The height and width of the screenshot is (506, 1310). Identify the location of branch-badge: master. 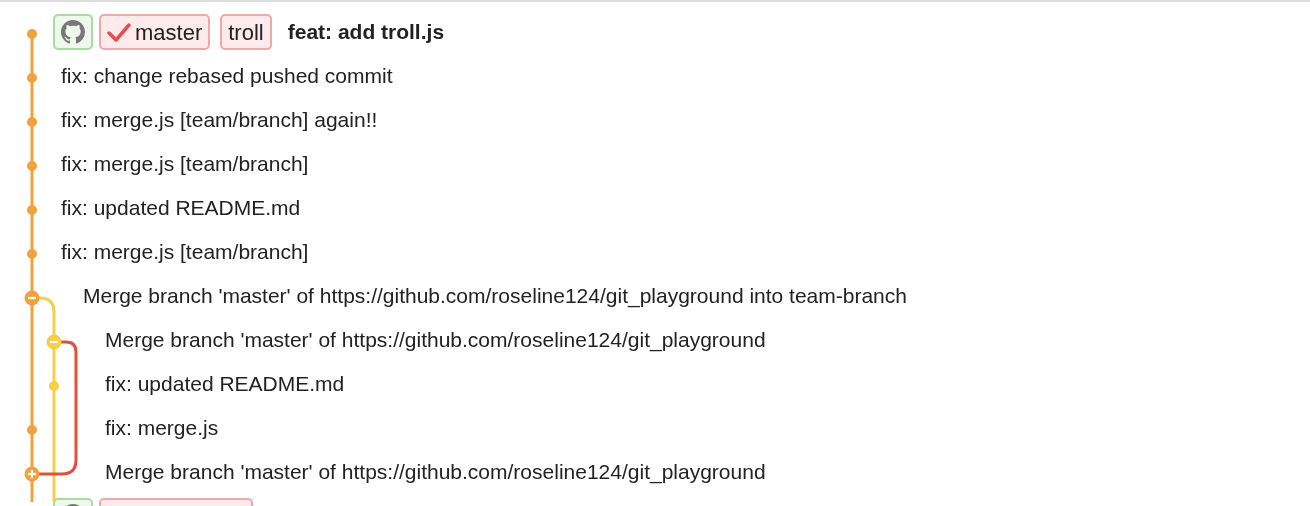
(155, 32).